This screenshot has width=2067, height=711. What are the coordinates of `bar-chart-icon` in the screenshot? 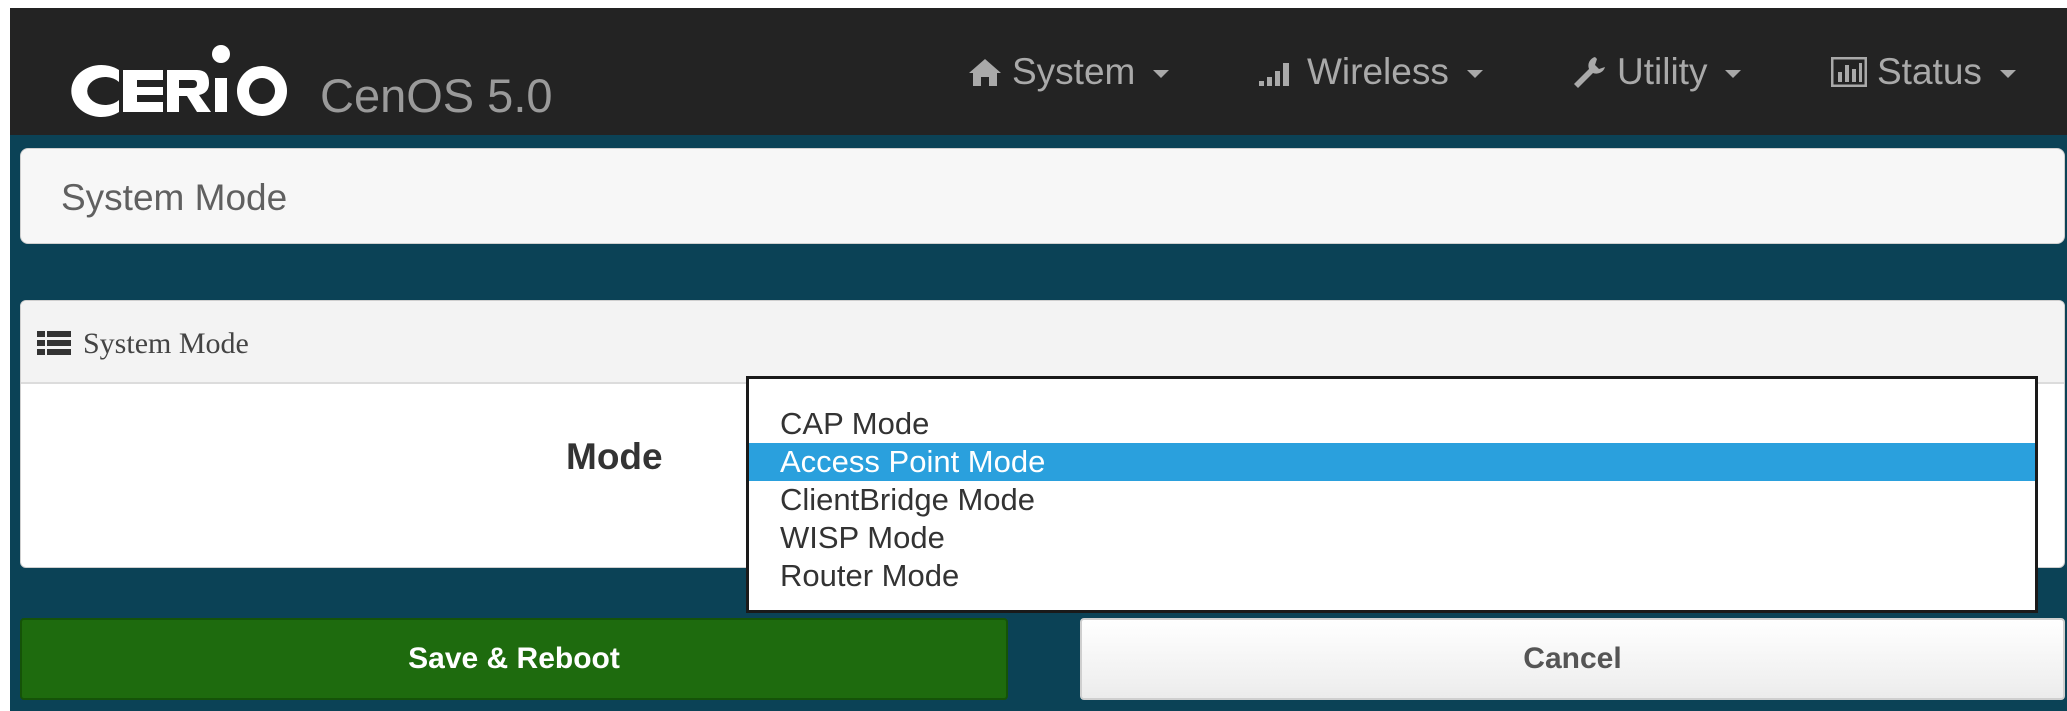 It's located at (1849, 72).